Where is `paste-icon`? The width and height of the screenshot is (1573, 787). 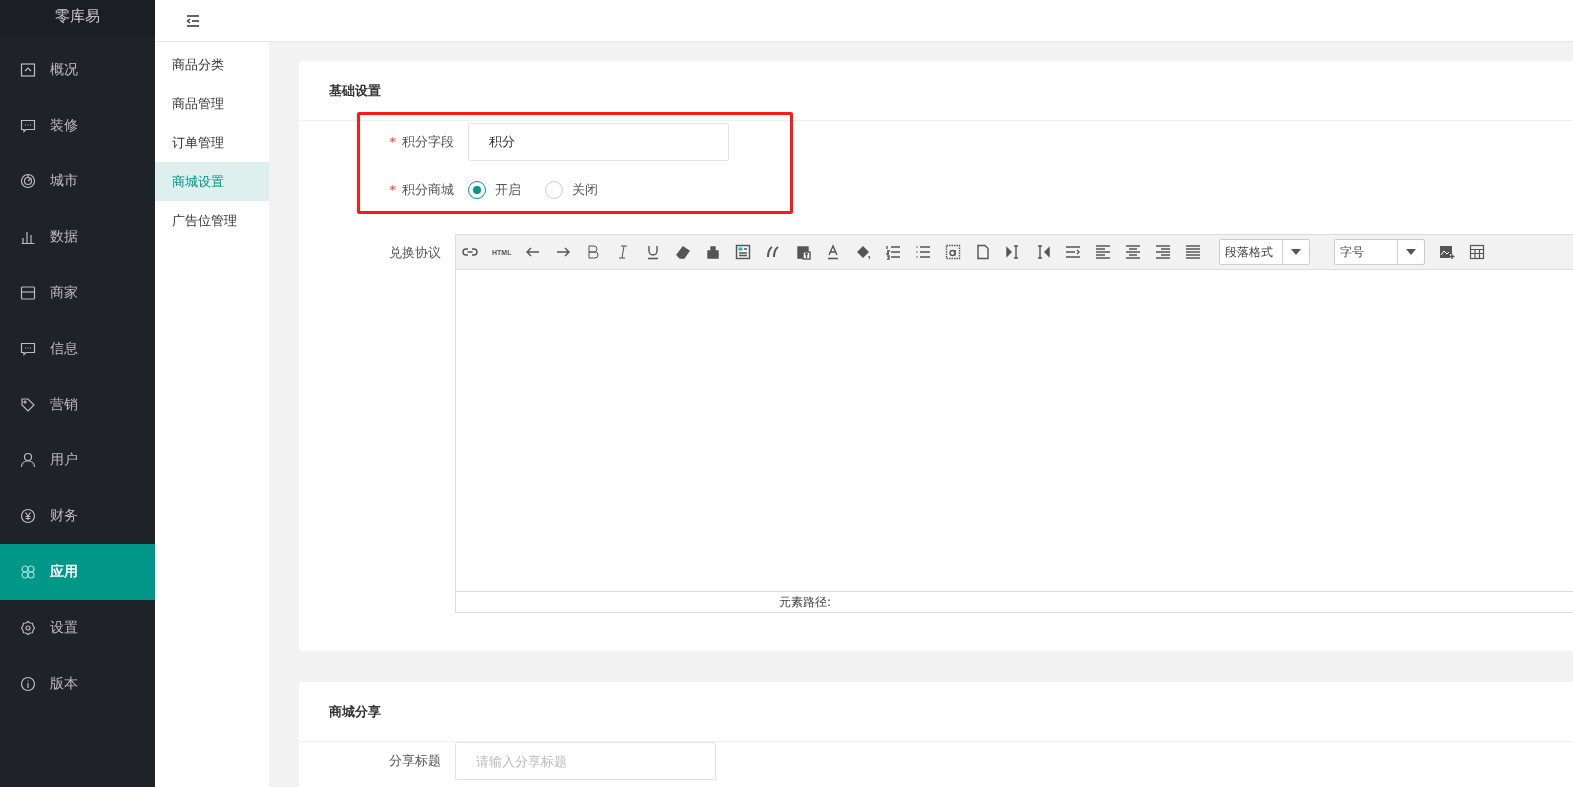 paste-icon is located at coordinates (803, 252).